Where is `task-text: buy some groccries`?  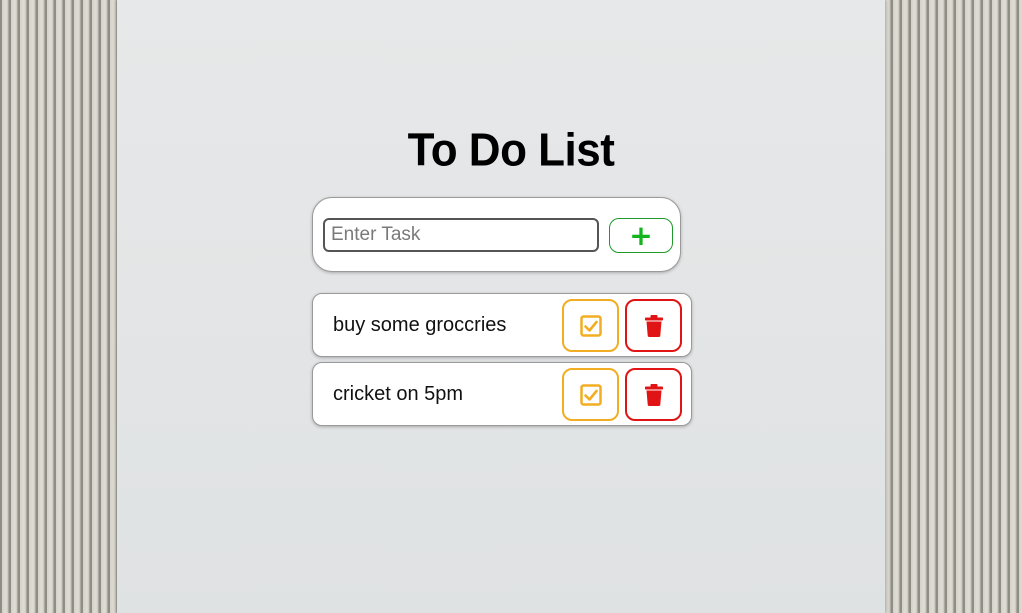 task-text: buy some groccries is located at coordinates (420, 325).